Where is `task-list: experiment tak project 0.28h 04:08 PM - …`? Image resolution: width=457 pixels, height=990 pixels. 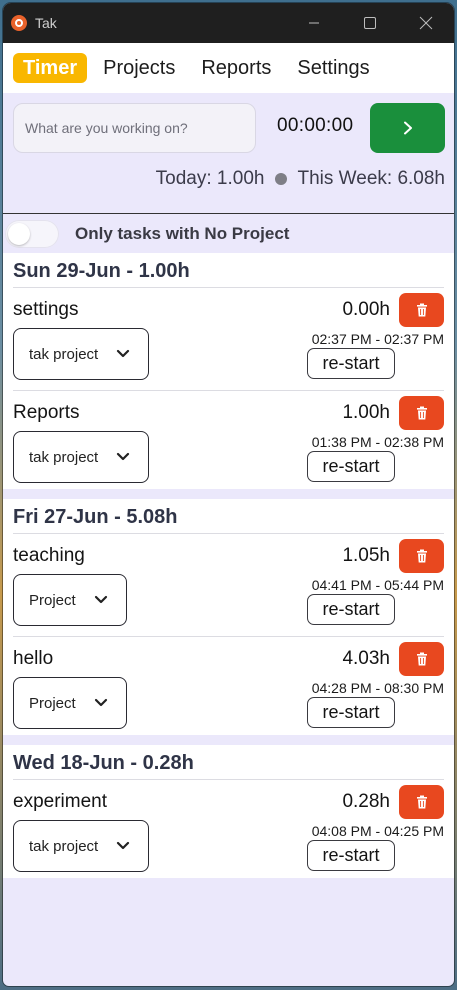
task-list: experiment tak project 0.28h 04:08 PM - … is located at coordinates (228, 829).